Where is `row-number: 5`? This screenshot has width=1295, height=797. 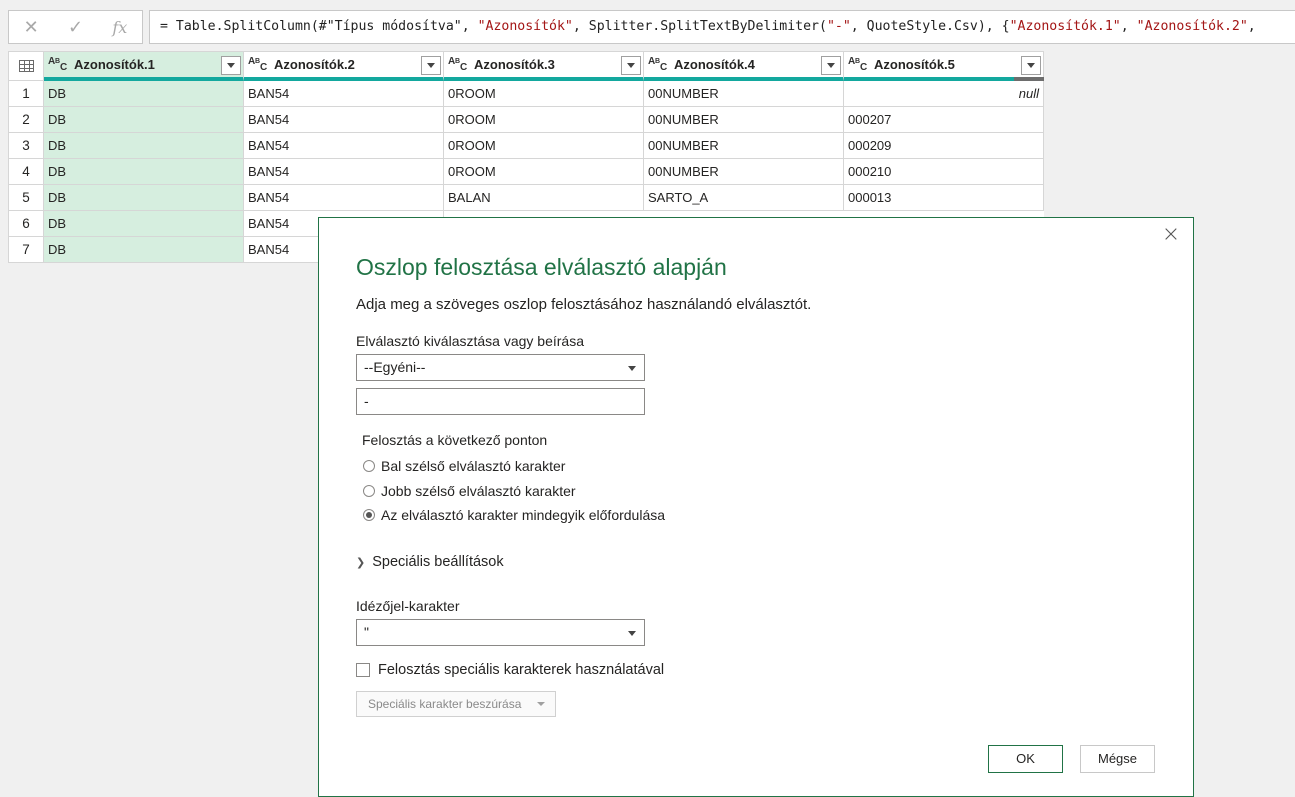
row-number: 5 is located at coordinates (26, 198).